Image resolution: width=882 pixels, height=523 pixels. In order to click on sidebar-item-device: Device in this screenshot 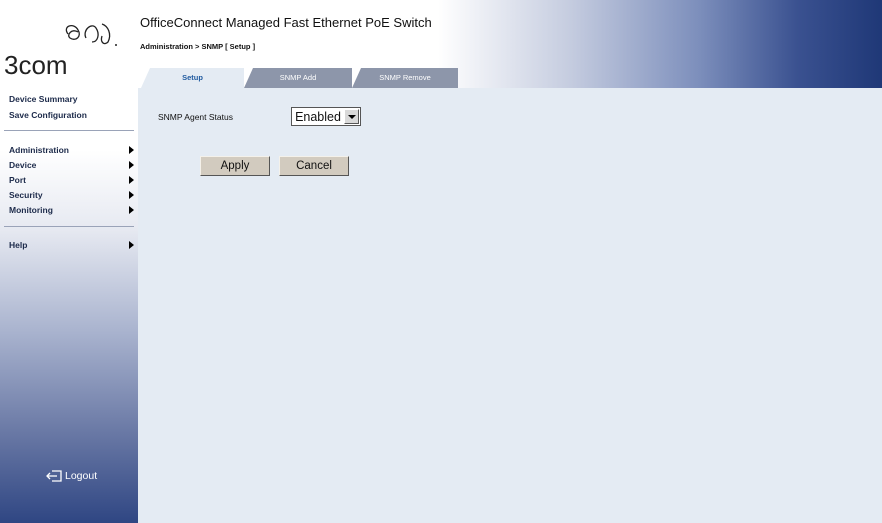, I will do `click(71, 165)`.